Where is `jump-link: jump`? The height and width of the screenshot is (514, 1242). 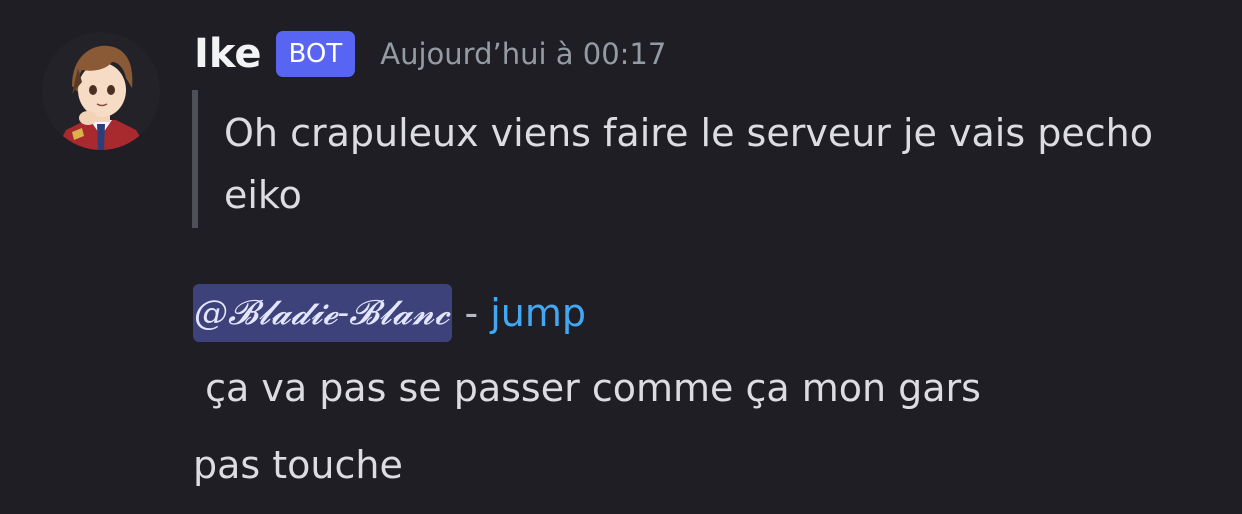 jump-link: jump is located at coordinates (538, 313).